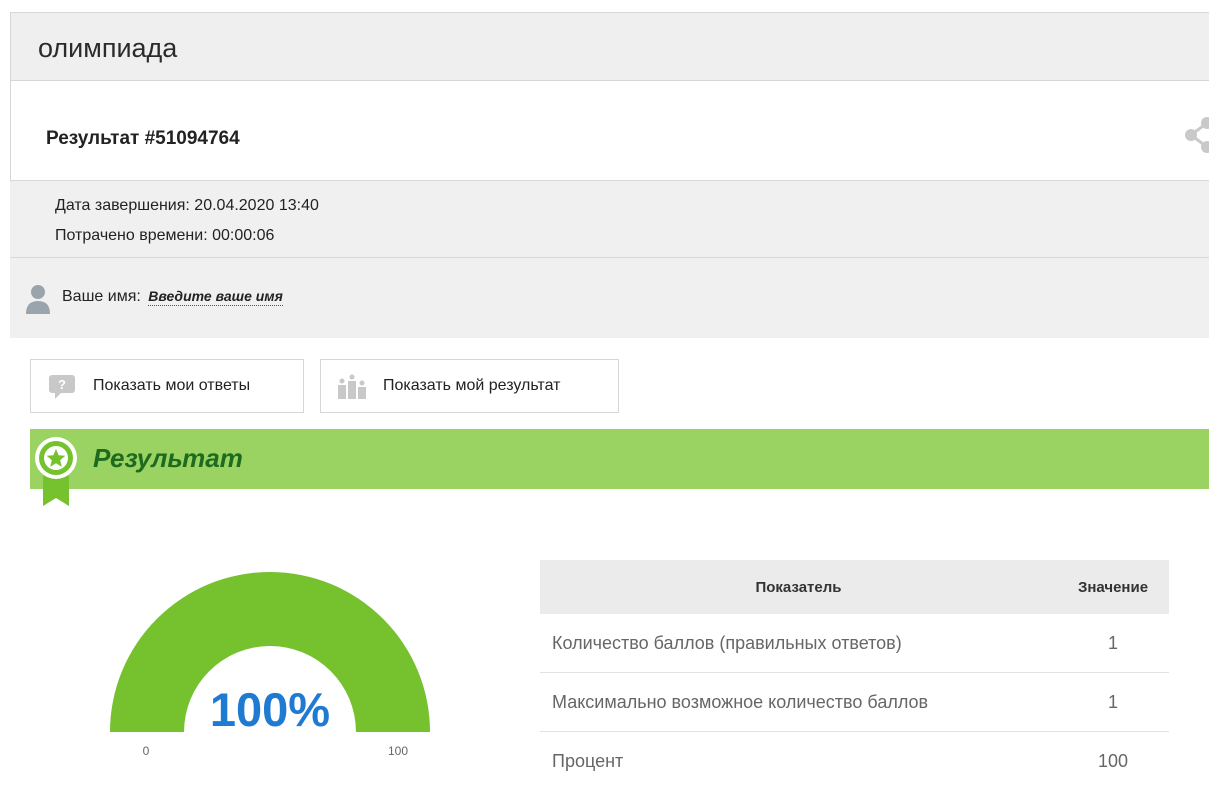 The width and height of the screenshot is (1209, 792). I want to click on table-row: Процент 100, so click(854, 761).